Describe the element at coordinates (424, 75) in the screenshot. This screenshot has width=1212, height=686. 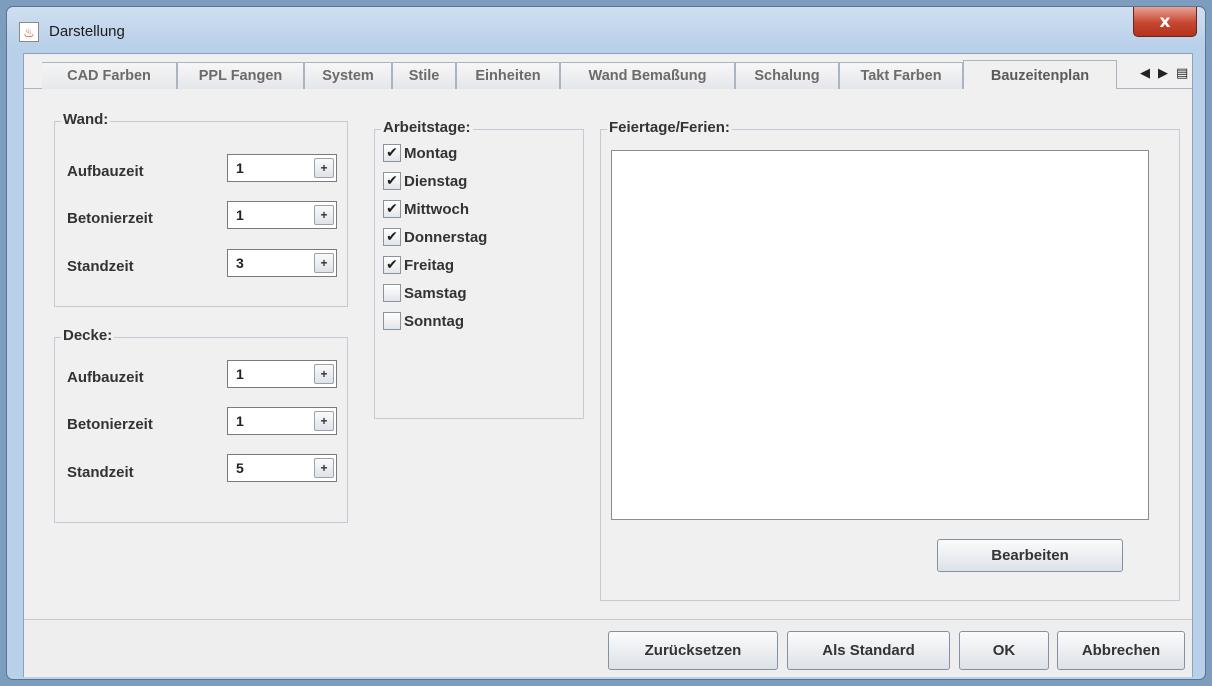
I see `tab-stile: Stile` at that location.